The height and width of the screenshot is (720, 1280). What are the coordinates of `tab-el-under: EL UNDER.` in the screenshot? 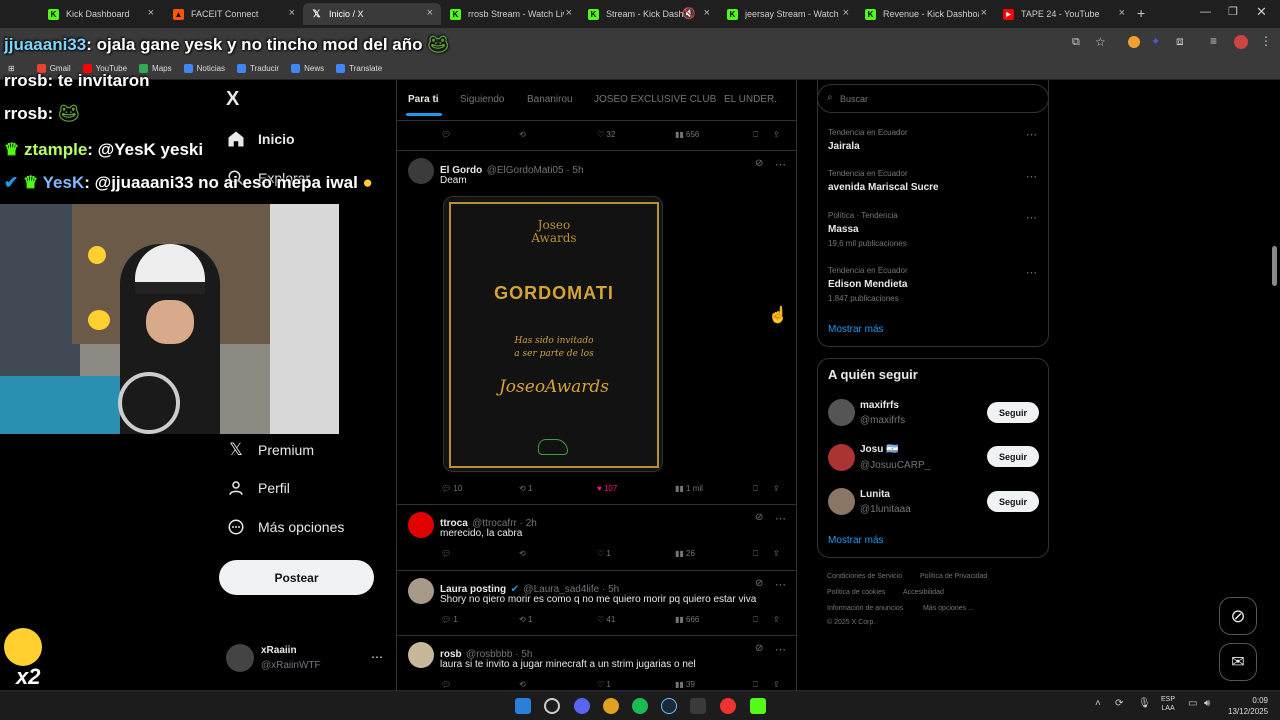 It's located at (750, 99).